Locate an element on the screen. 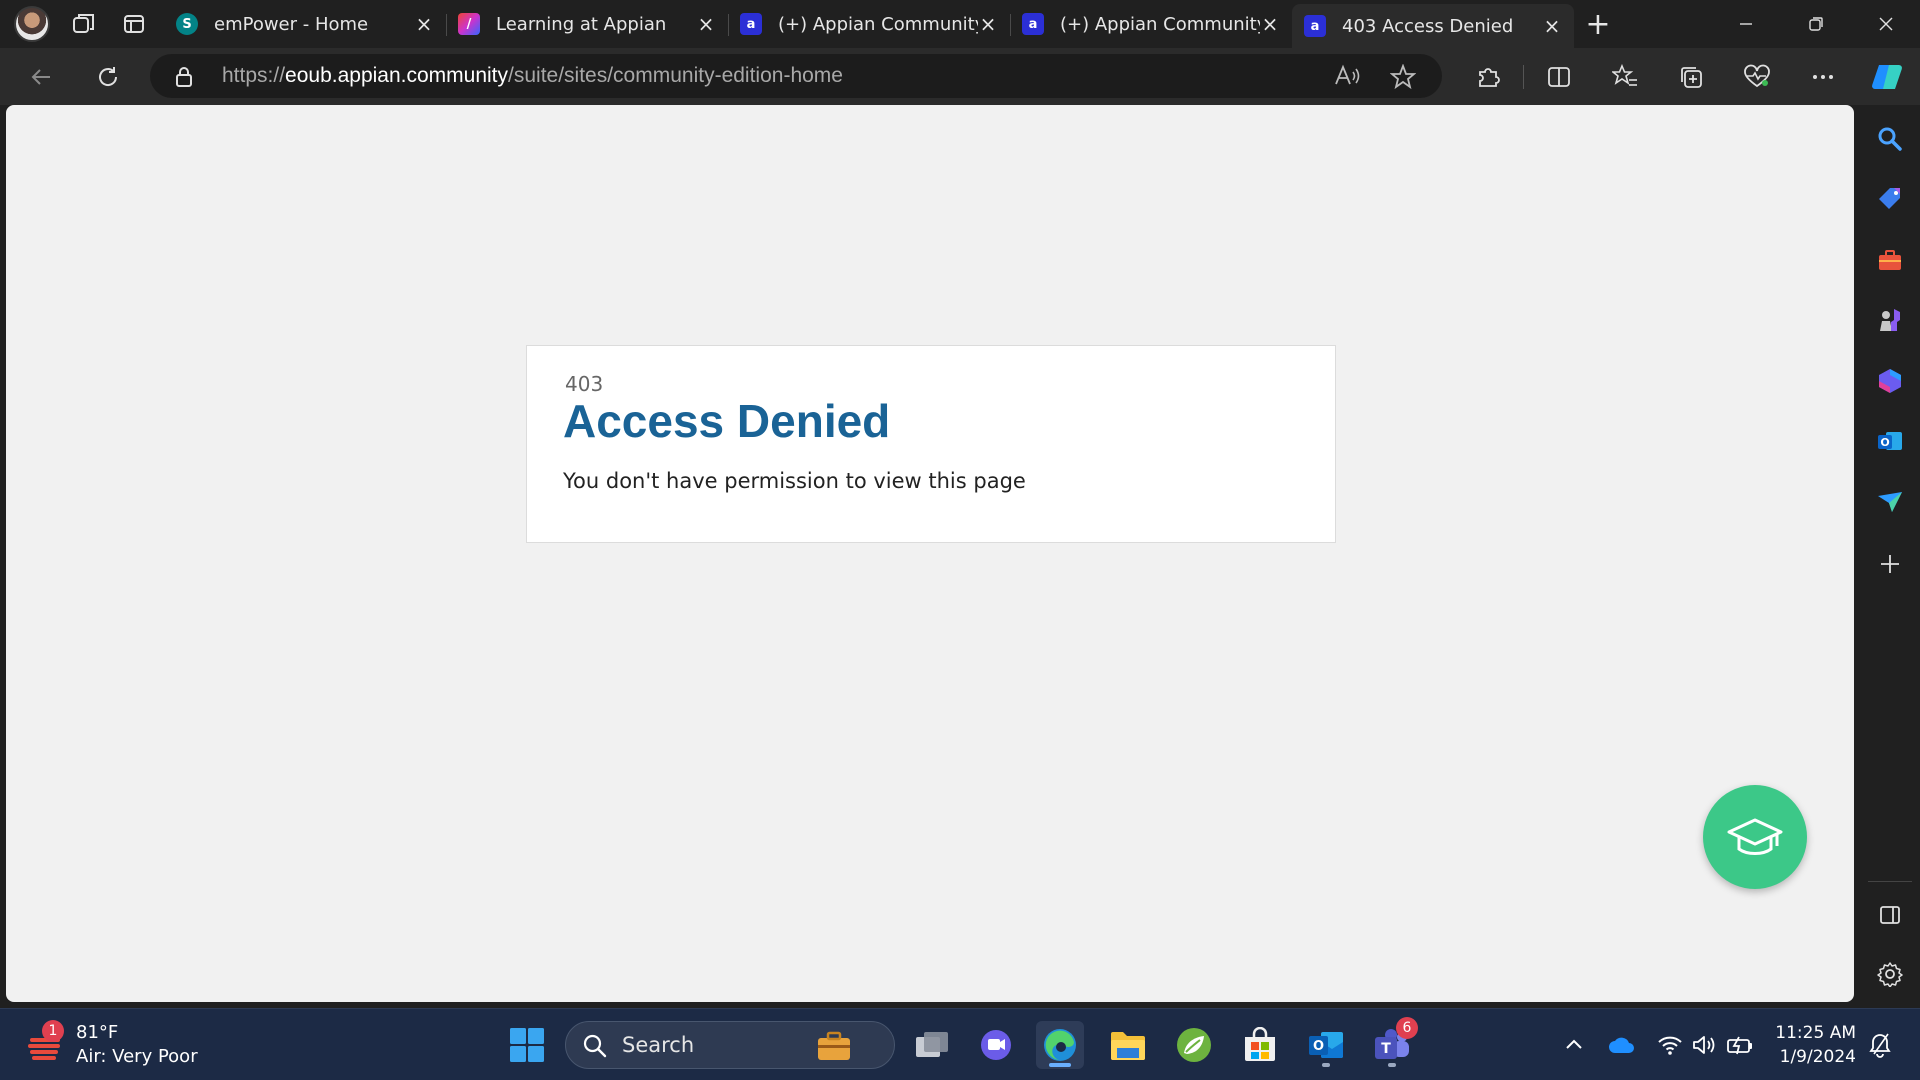 The width and height of the screenshot is (1920, 1080). microsoft-store-button is located at coordinates (1260, 1045).